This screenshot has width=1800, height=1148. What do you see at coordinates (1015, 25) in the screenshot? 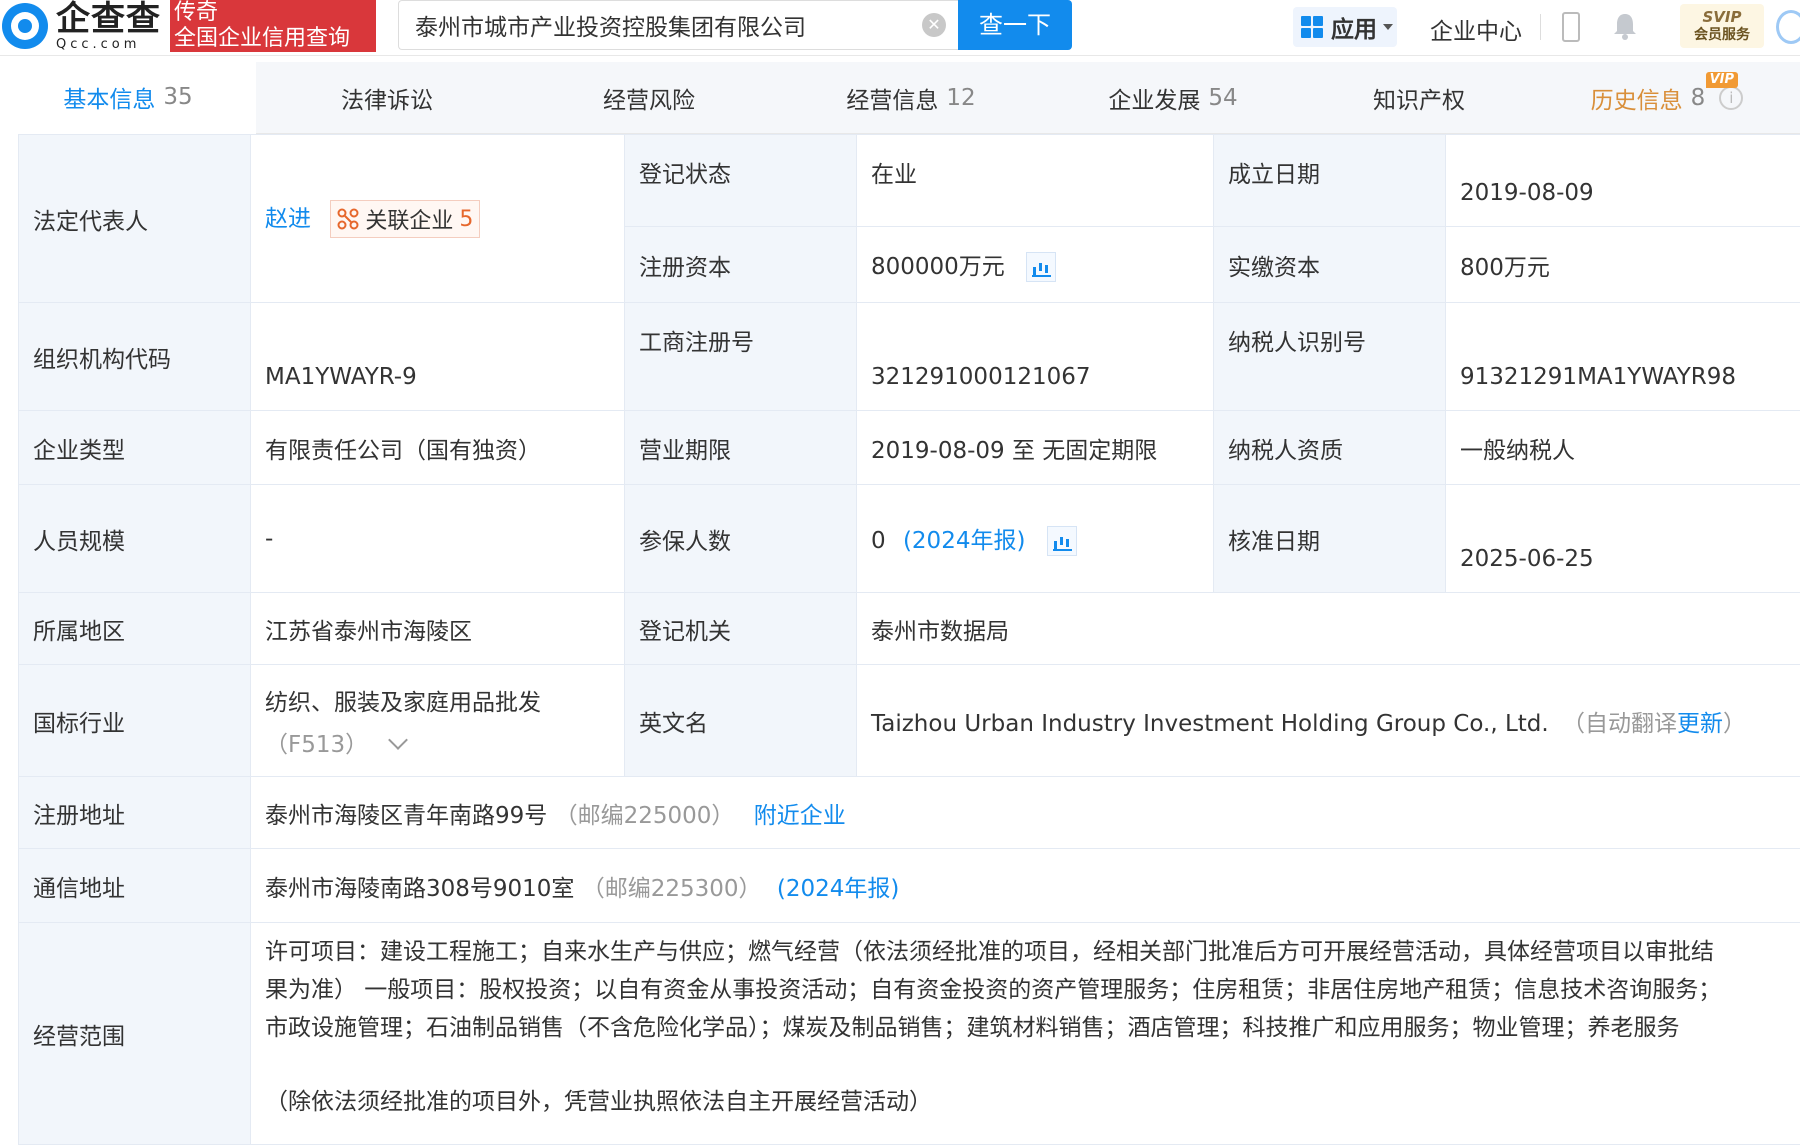
I see `search-button: 查一下` at bounding box center [1015, 25].